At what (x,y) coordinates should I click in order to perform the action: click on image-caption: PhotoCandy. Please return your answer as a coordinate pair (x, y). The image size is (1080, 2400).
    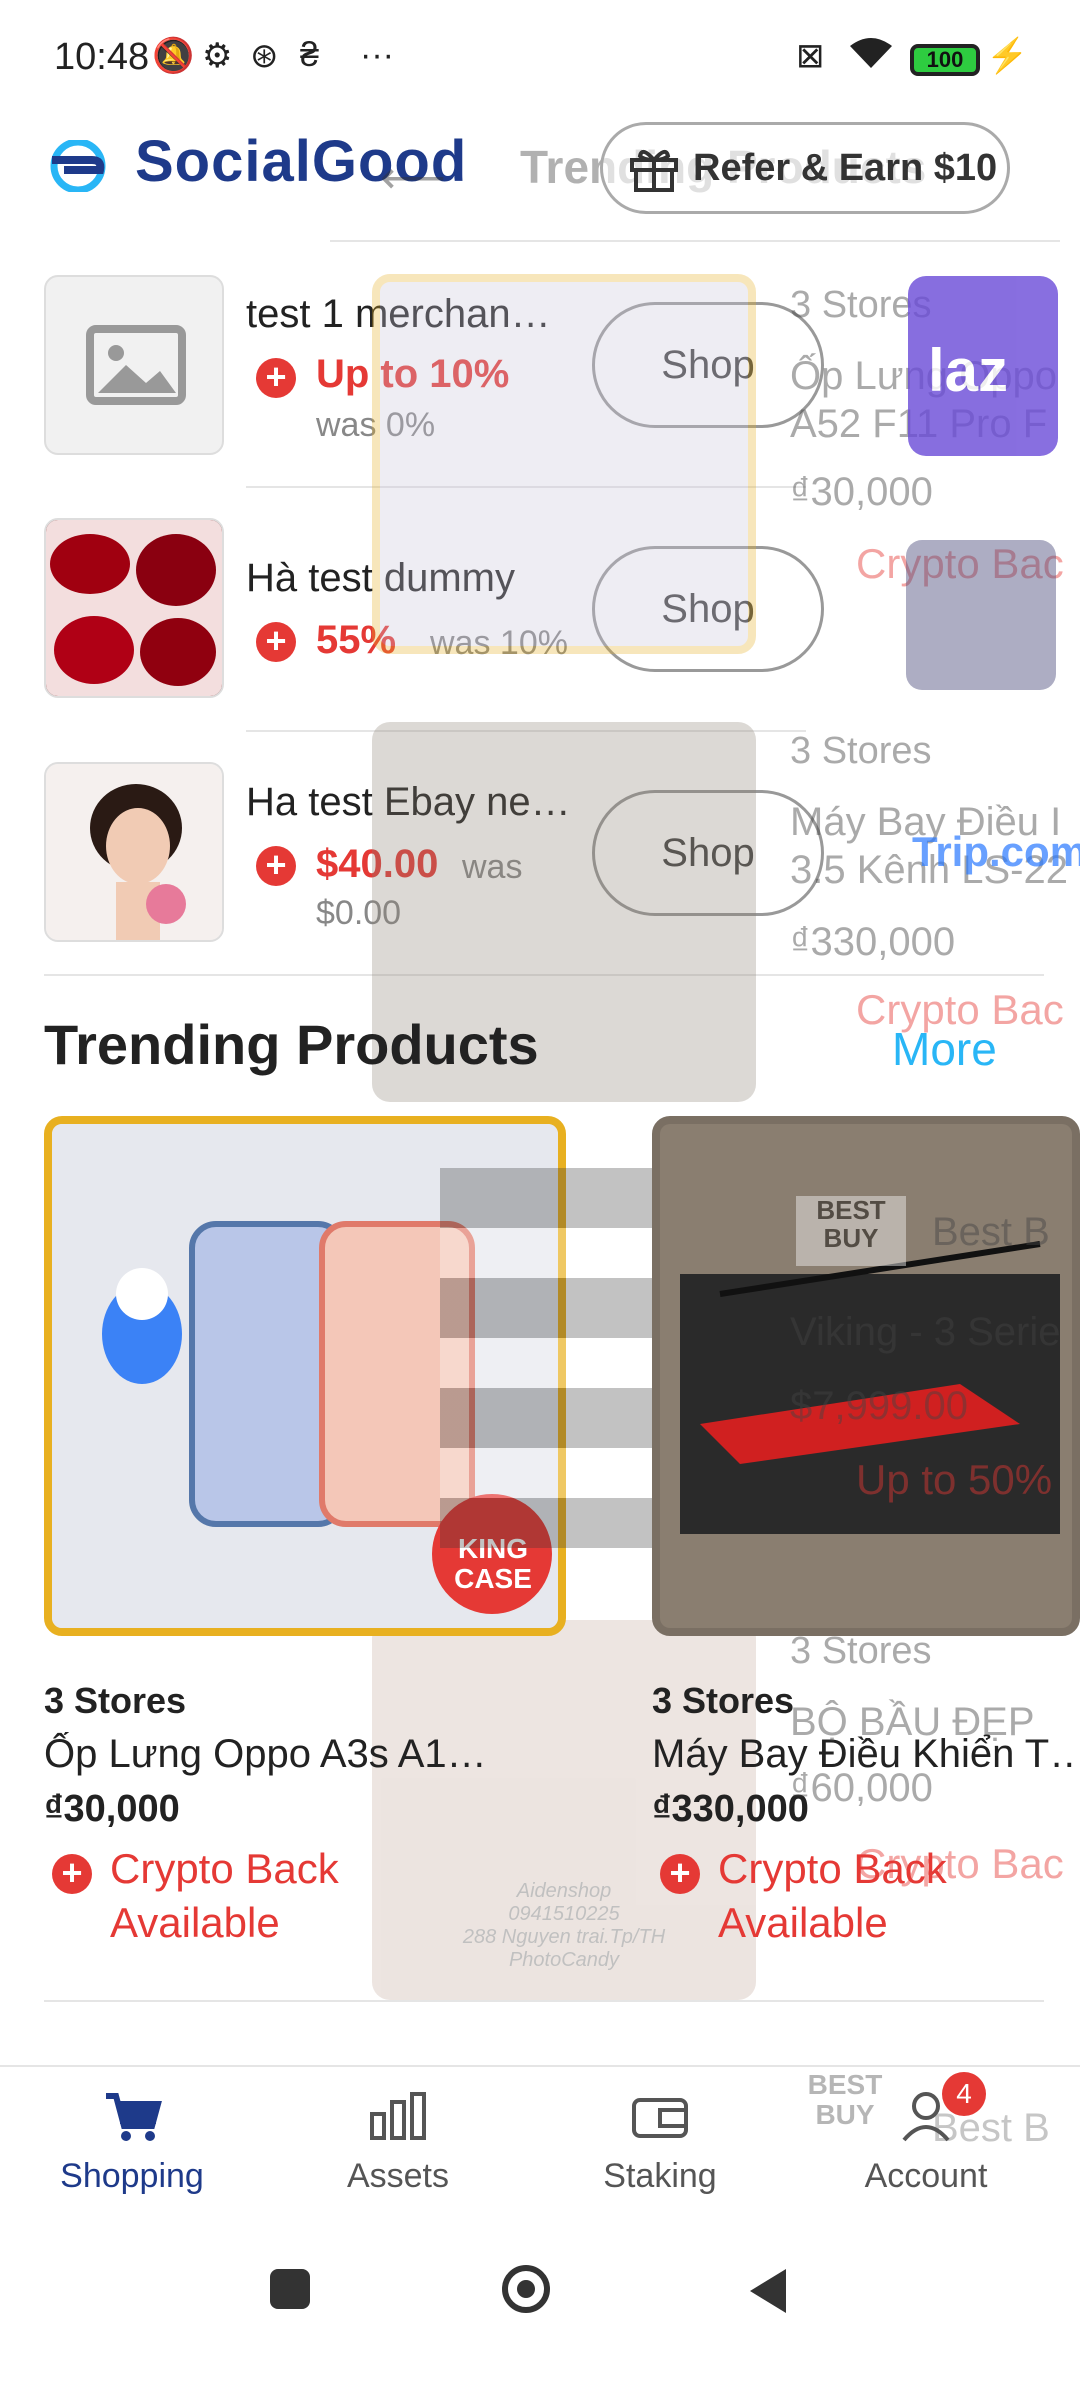
    Looking at the image, I should click on (564, 1960).